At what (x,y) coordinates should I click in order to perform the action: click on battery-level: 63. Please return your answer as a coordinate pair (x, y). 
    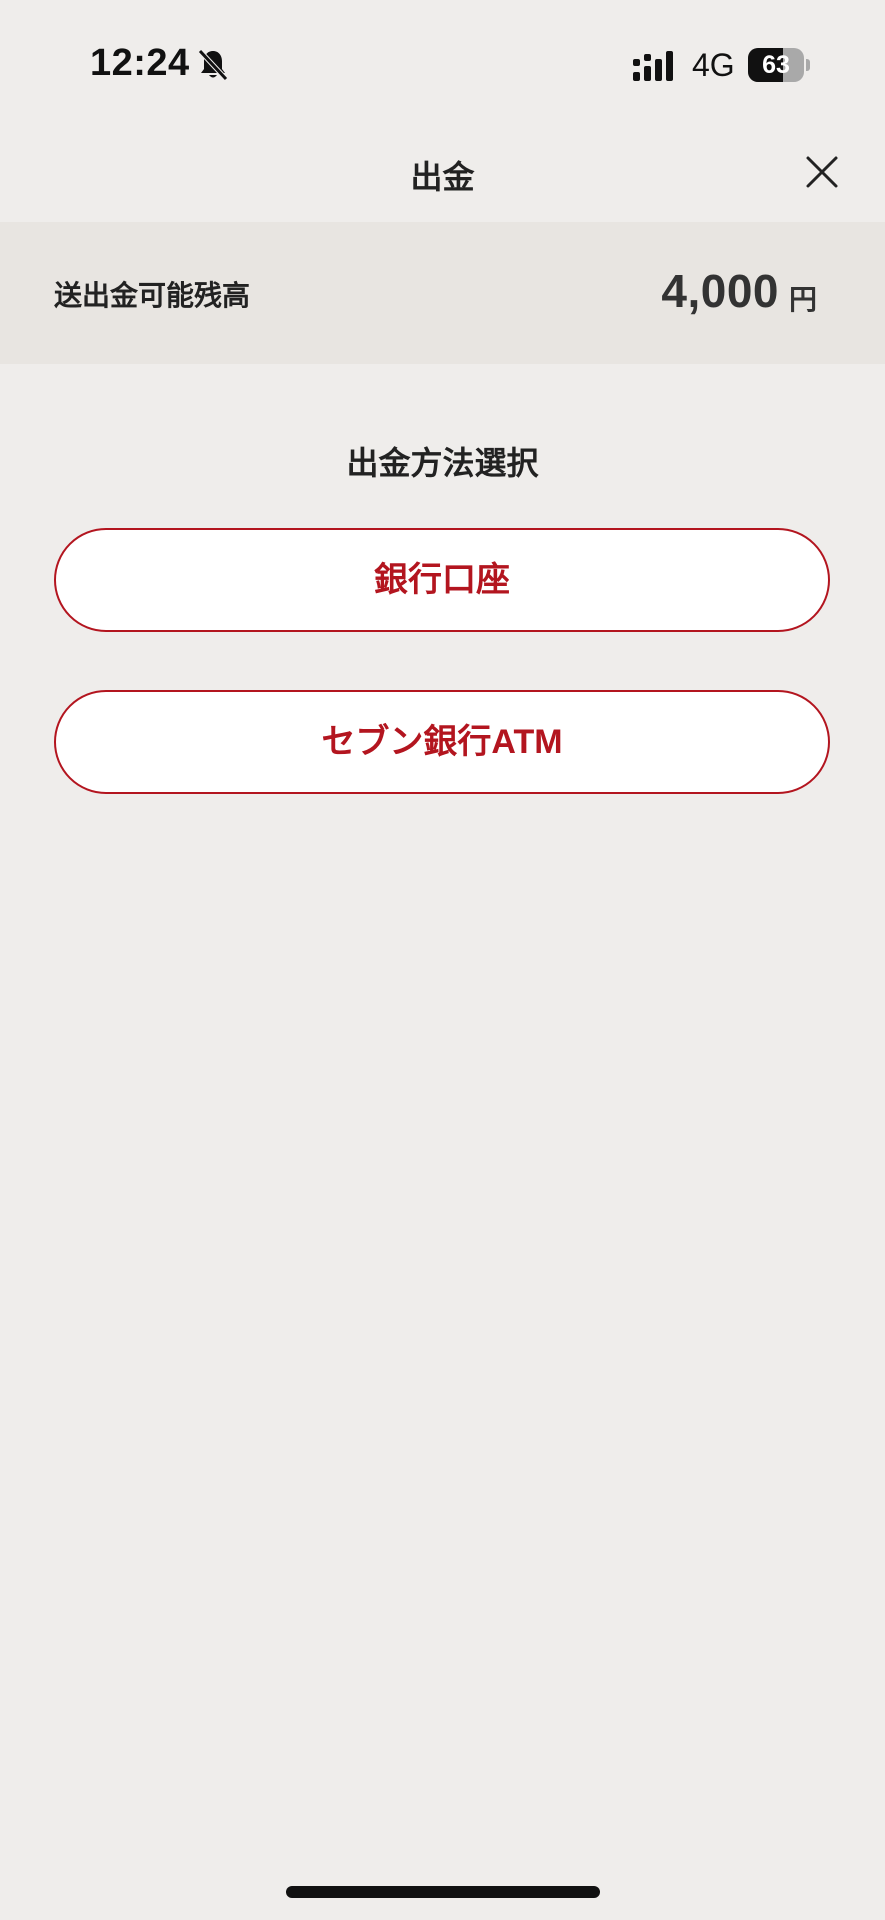
    Looking at the image, I should click on (776, 65).